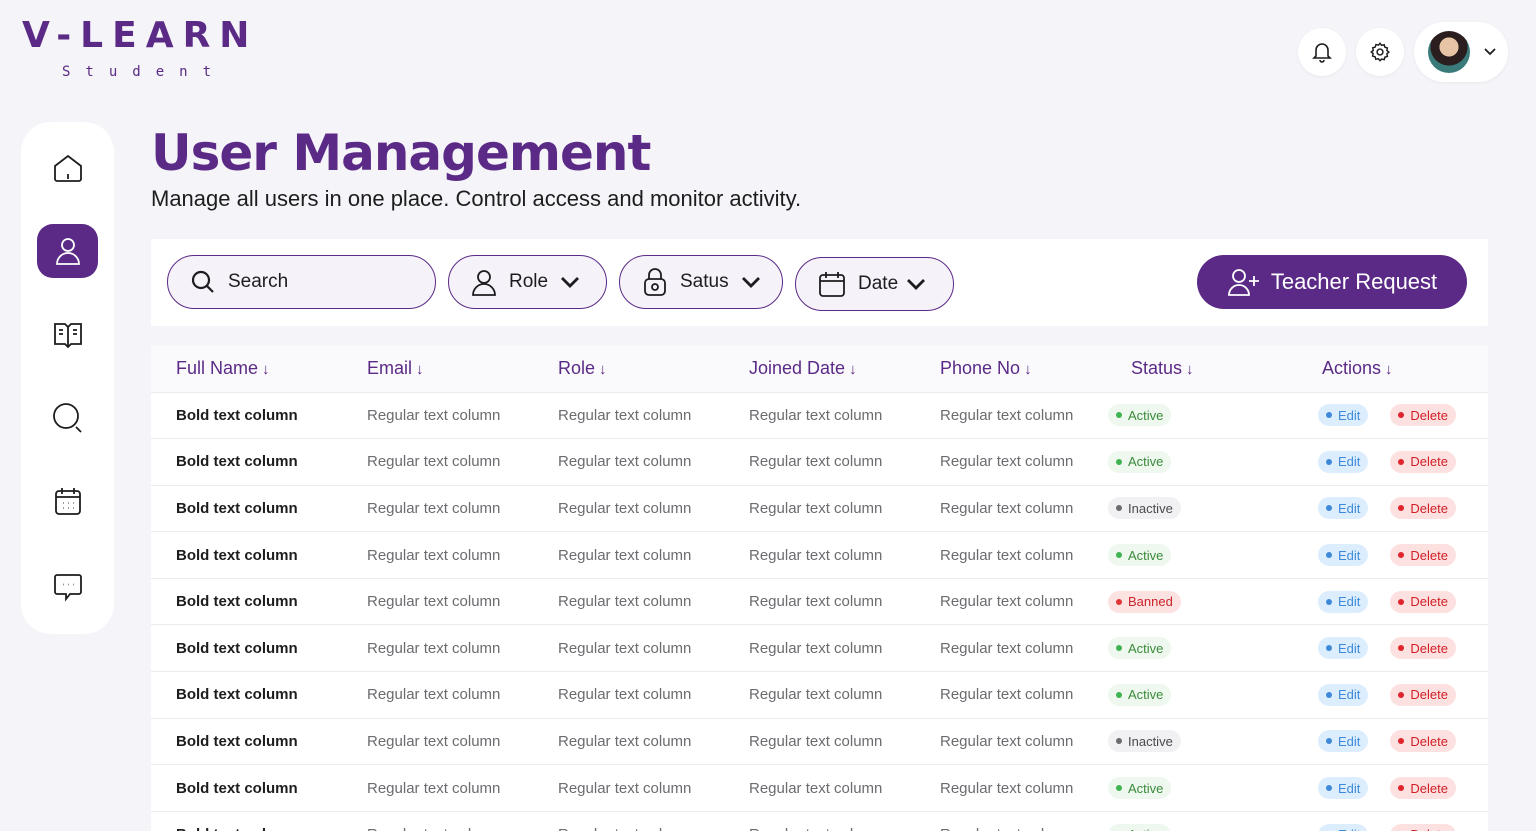 Image resolution: width=1536 pixels, height=831 pixels. What do you see at coordinates (1322, 52) in the screenshot?
I see `notifications-button` at bounding box center [1322, 52].